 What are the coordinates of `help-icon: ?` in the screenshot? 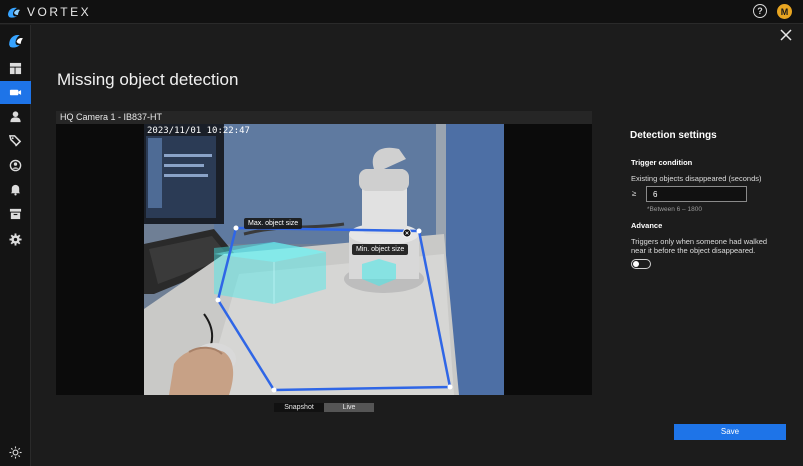 It's located at (760, 11).